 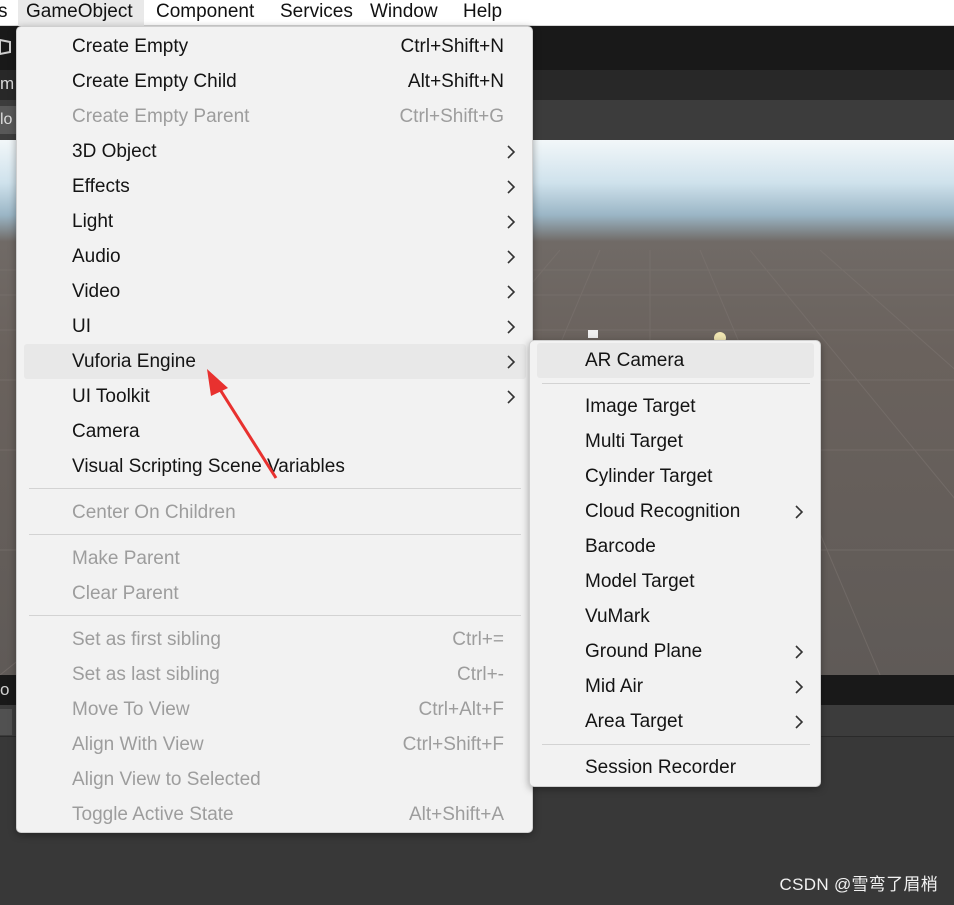 What do you see at coordinates (96, 256) in the screenshot?
I see `menu-item-label: Audio` at bounding box center [96, 256].